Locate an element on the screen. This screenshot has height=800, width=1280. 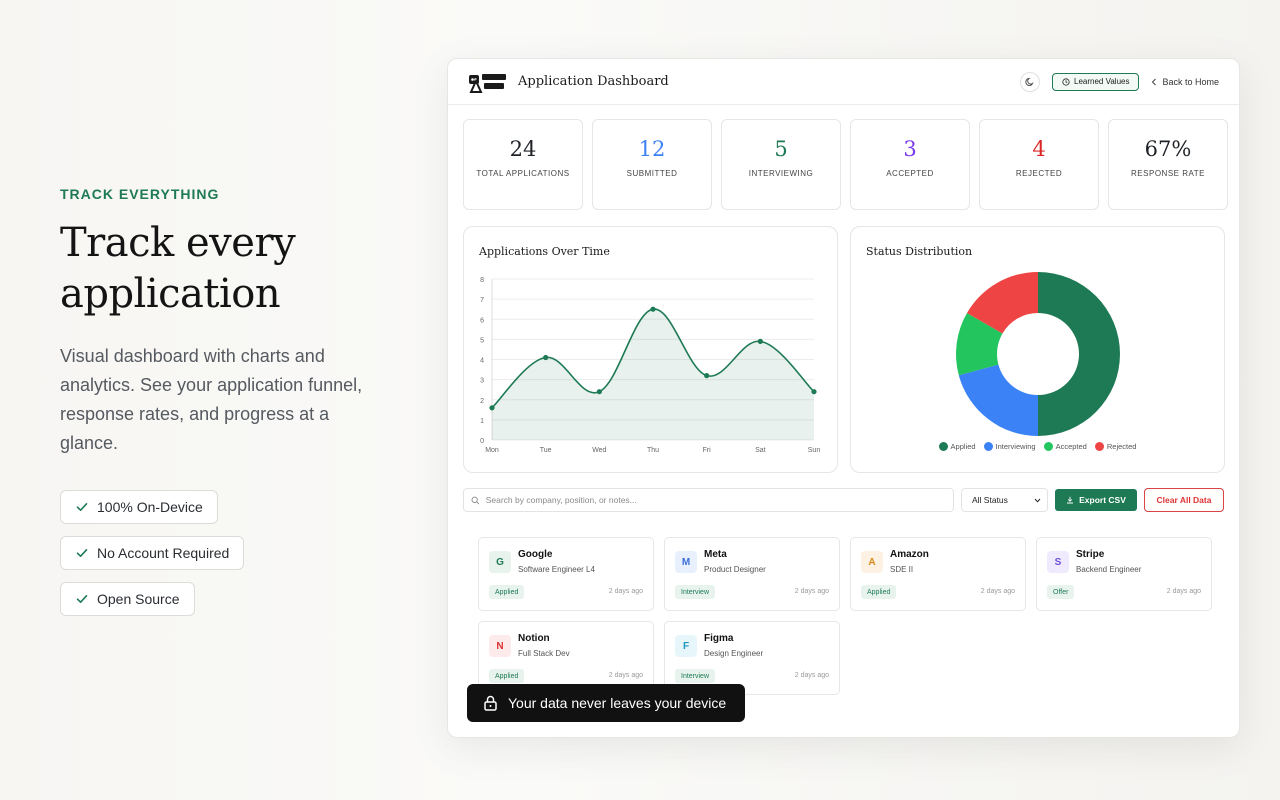
legend-label: Rejected is located at coordinates (1121, 446).